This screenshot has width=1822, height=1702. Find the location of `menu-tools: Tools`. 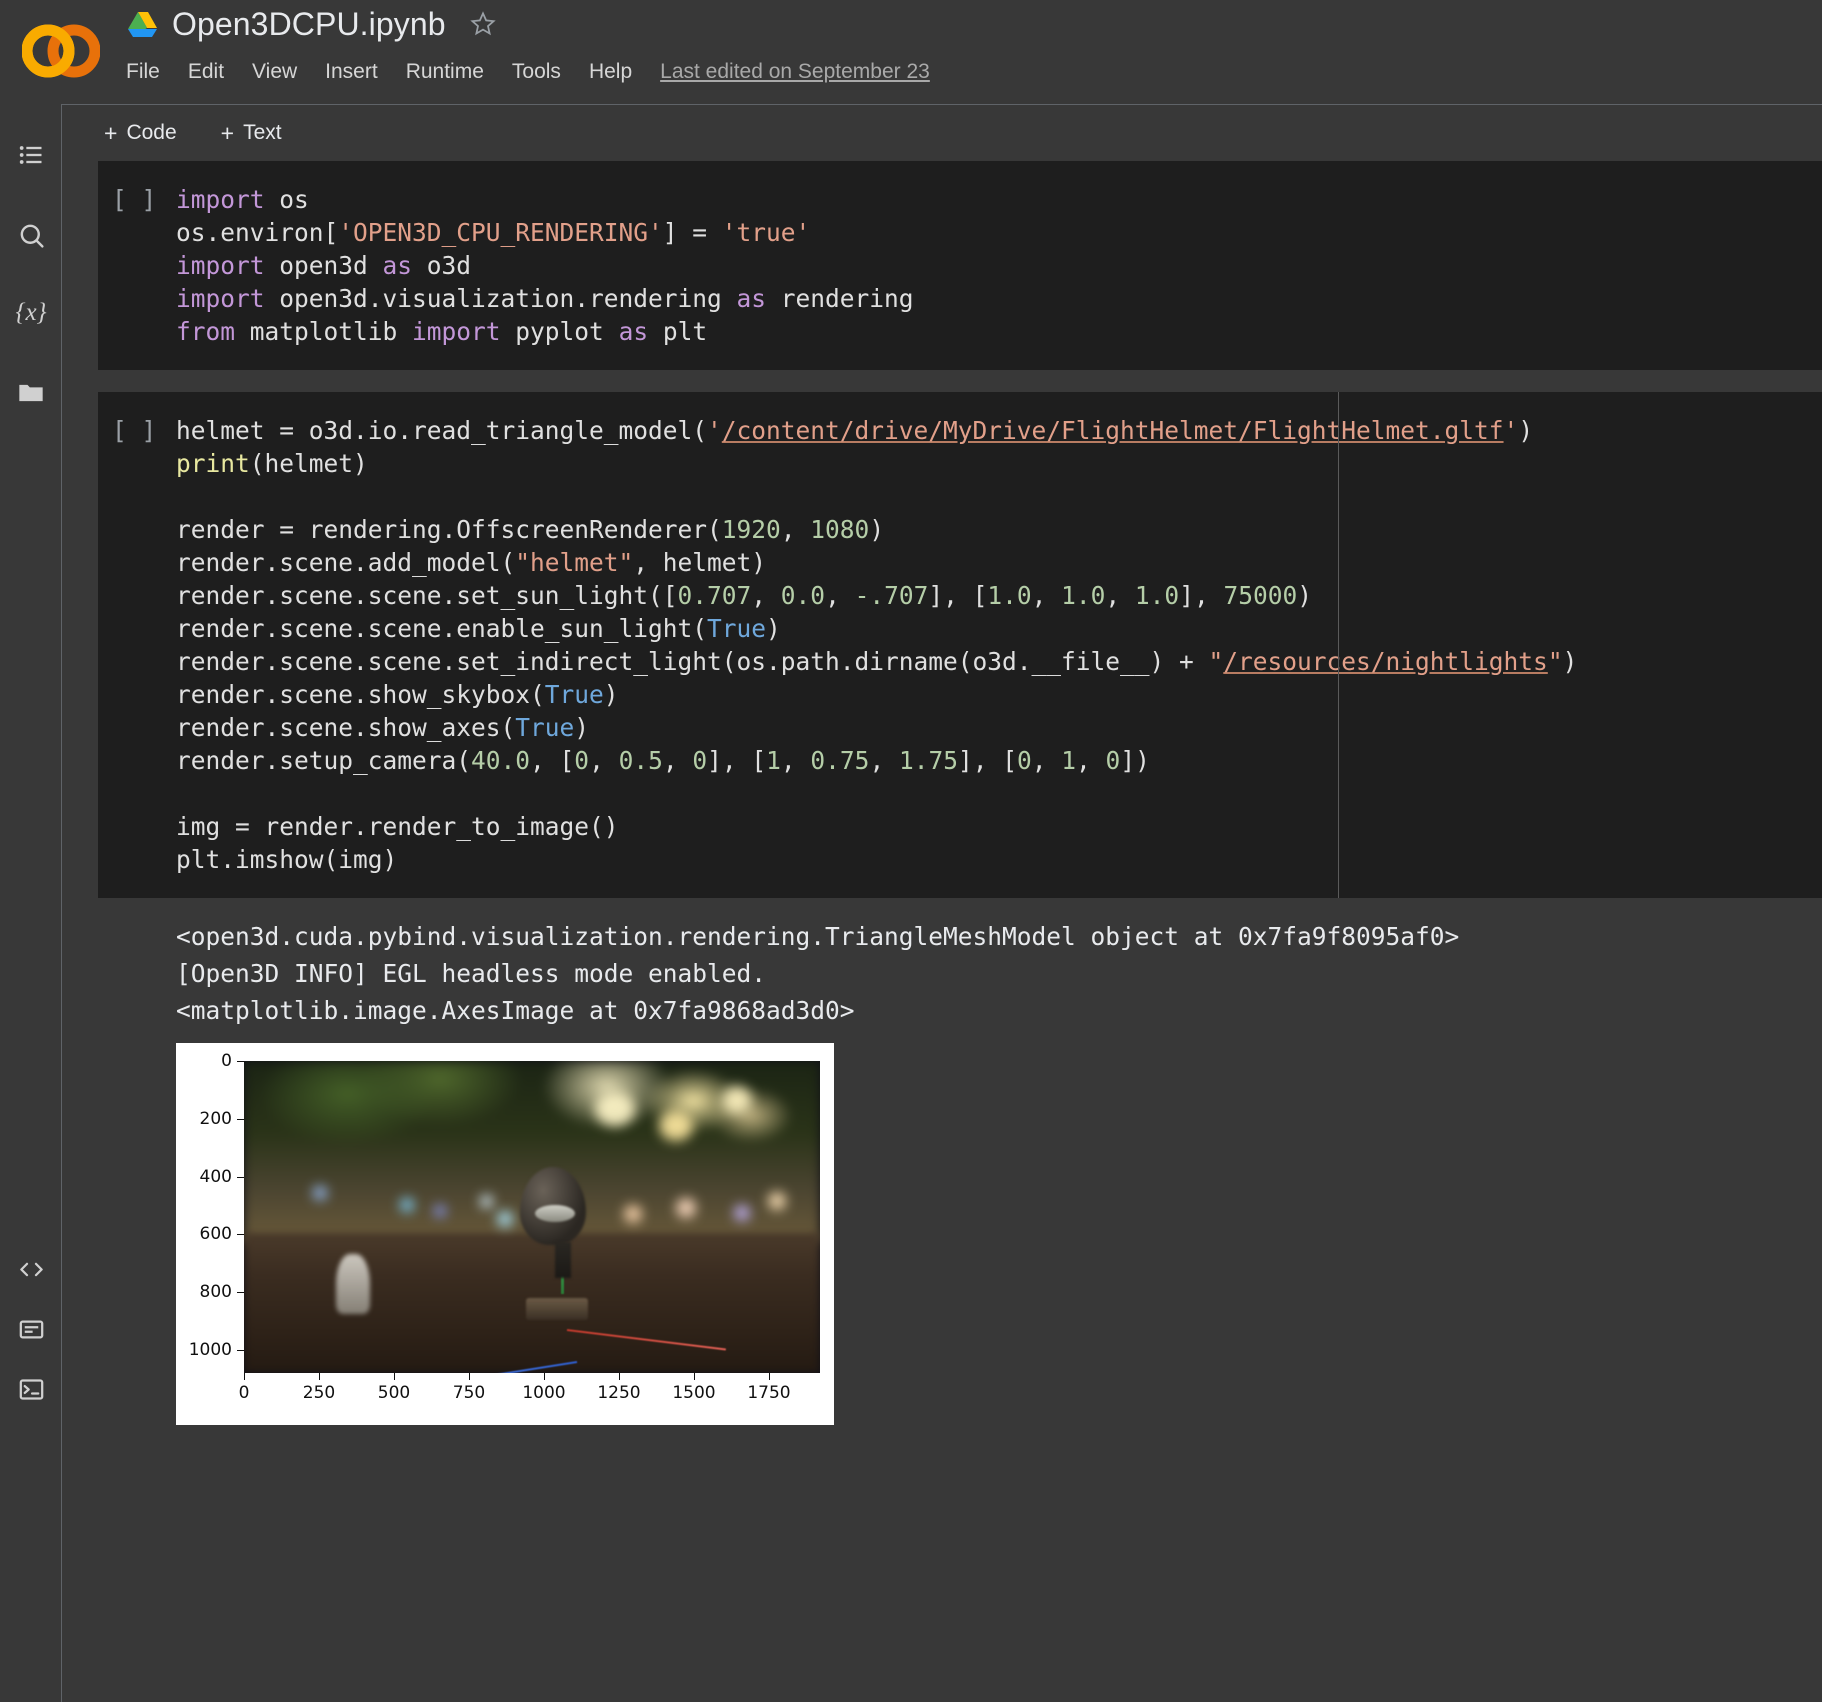

menu-tools: Tools is located at coordinates (536, 72).